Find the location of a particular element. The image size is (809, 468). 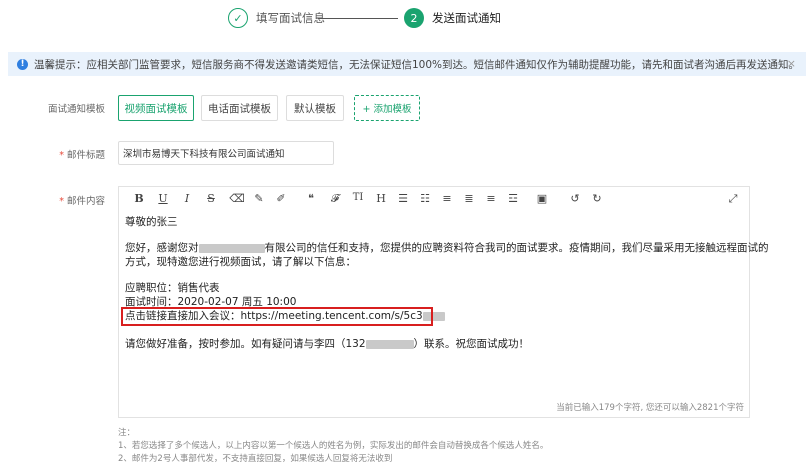

subject-label: * 邮件标题 is located at coordinates (82, 155).